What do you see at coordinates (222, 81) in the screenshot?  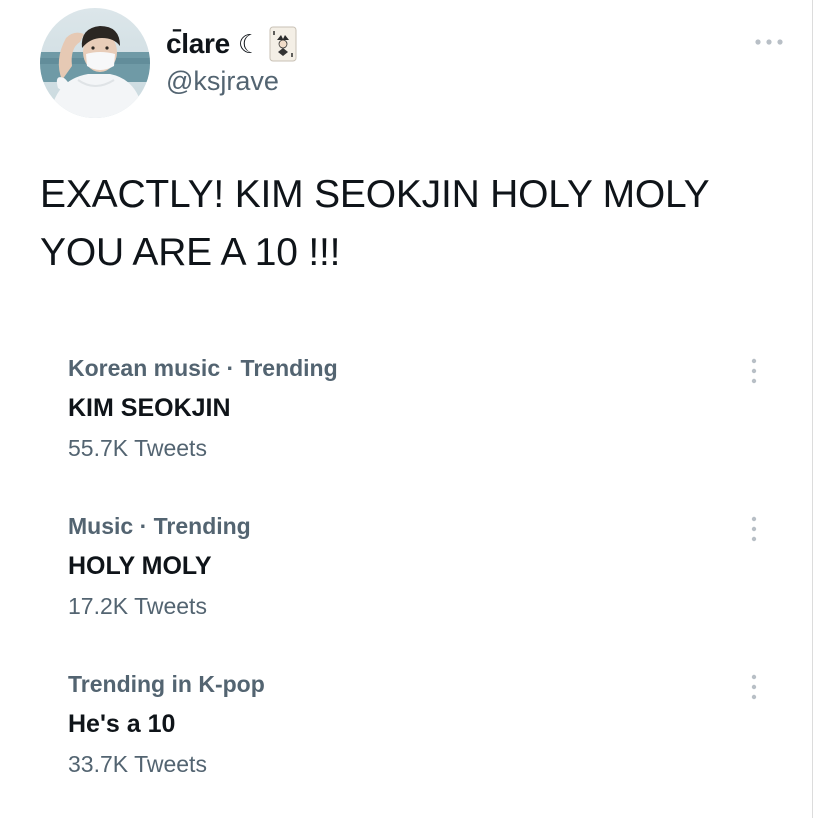 I see `user-handle: @ksjrave` at bounding box center [222, 81].